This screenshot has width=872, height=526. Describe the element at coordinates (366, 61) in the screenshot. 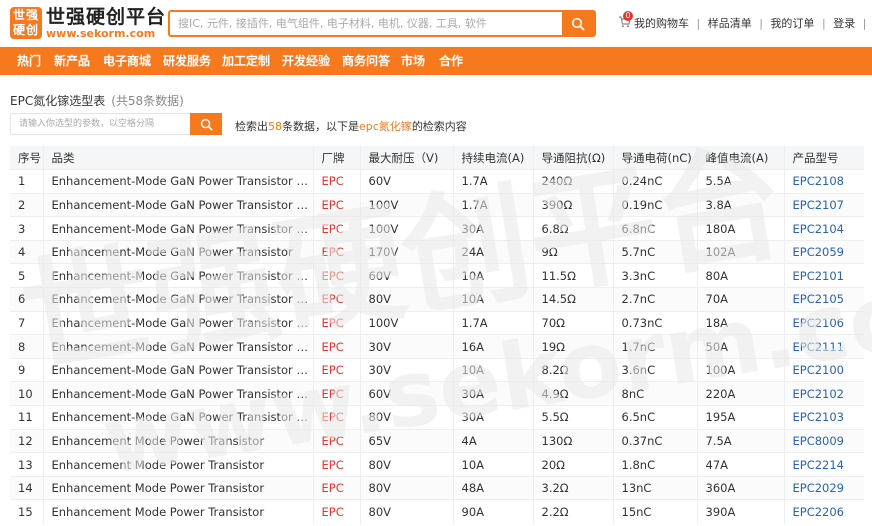

I see `nav-item-qa: 商务问答` at that location.